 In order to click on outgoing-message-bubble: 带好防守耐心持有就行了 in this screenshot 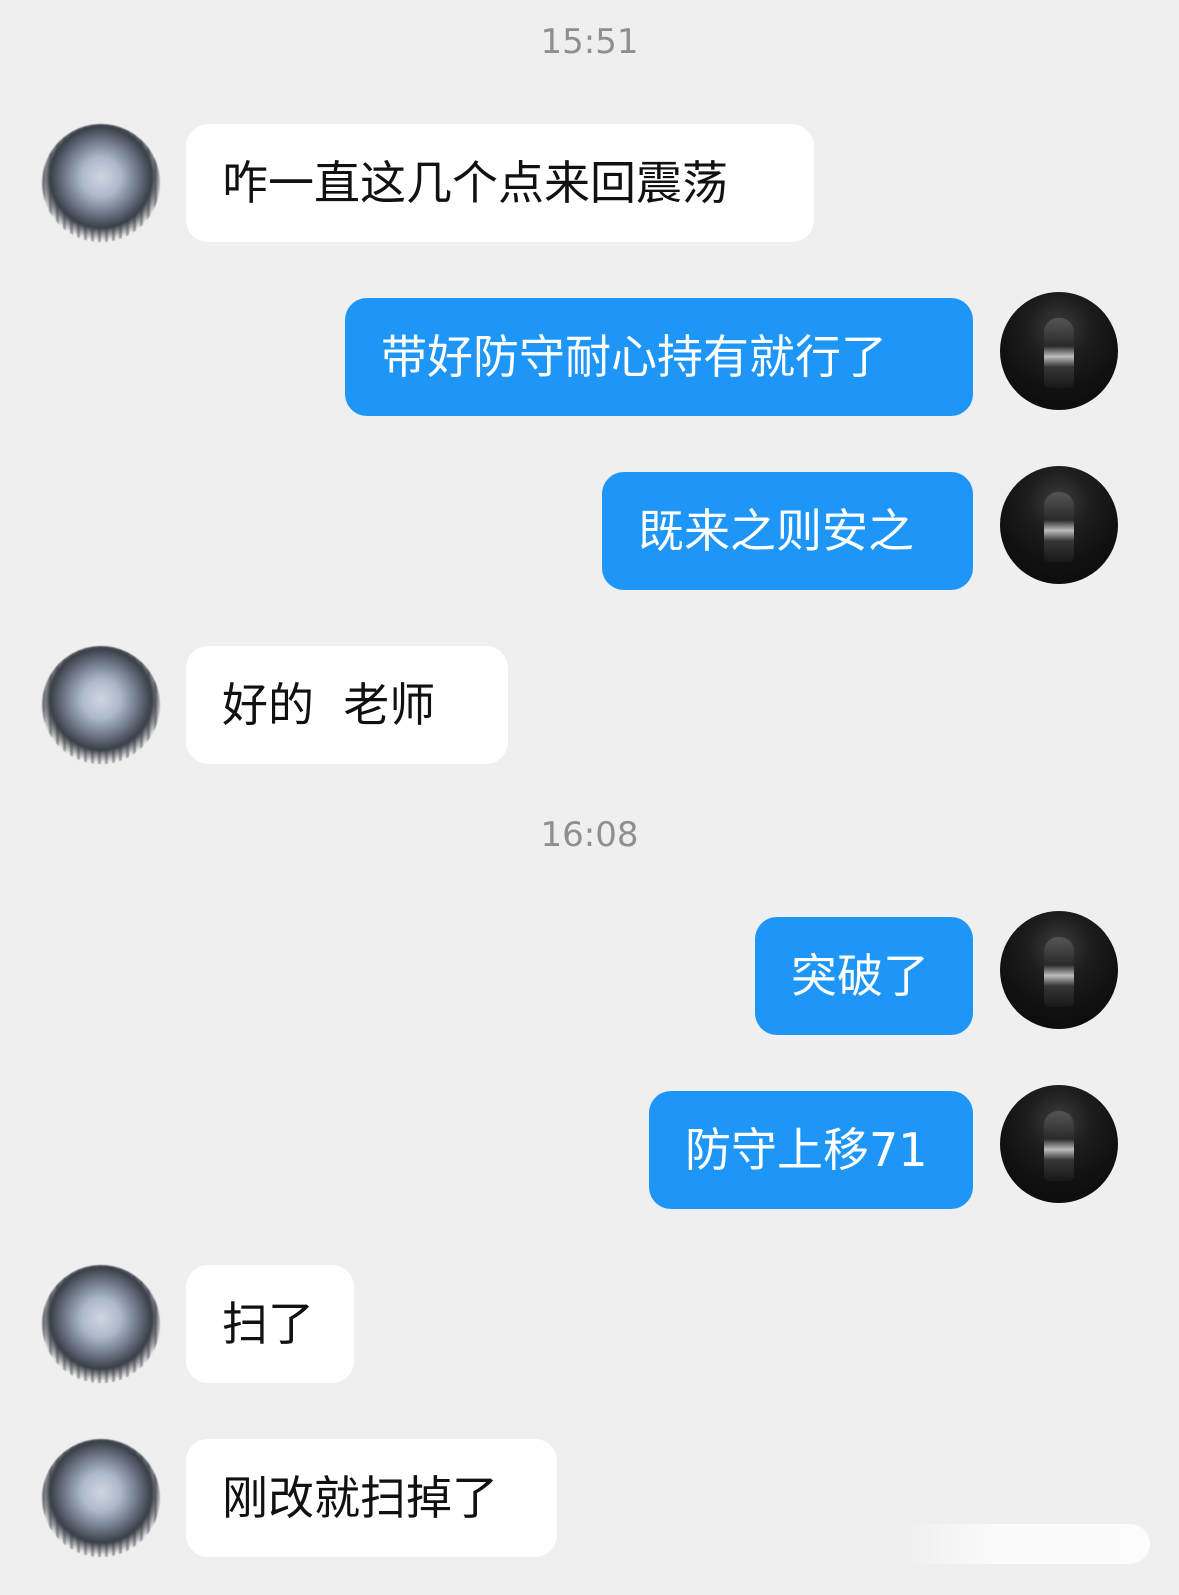, I will do `click(659, 357)`.